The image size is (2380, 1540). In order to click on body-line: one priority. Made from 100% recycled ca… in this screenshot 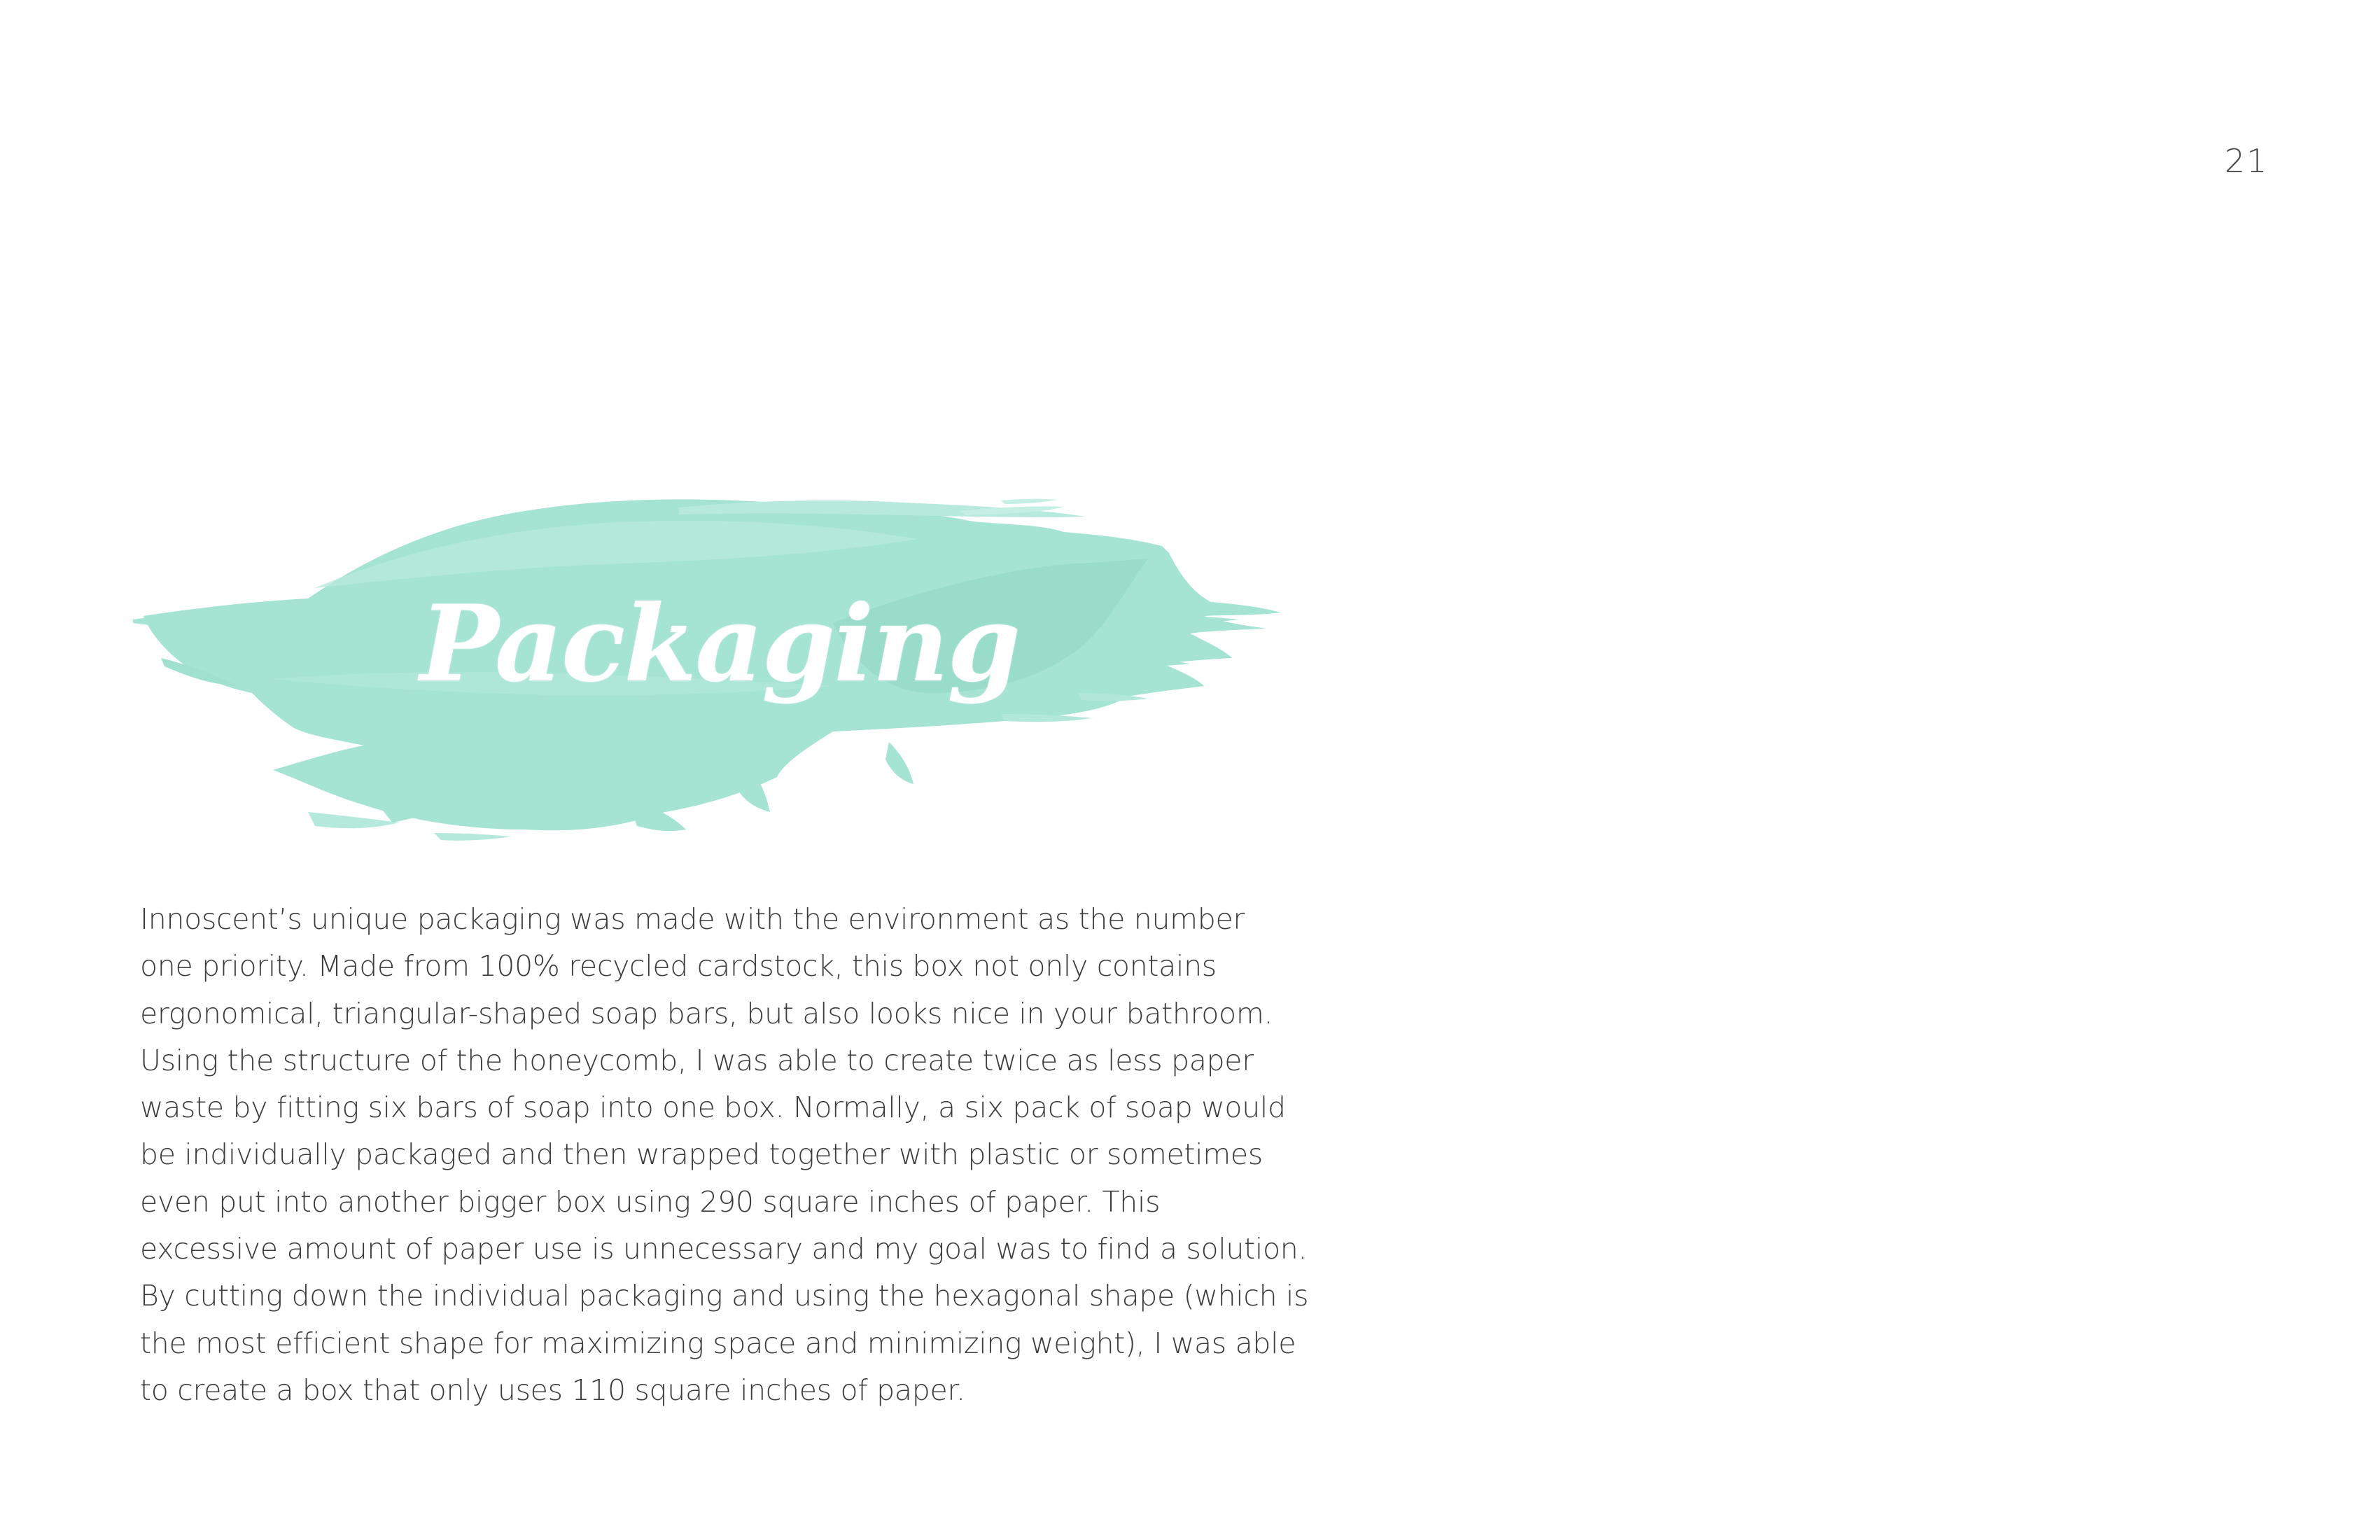, I will do `click(678, 966)`.